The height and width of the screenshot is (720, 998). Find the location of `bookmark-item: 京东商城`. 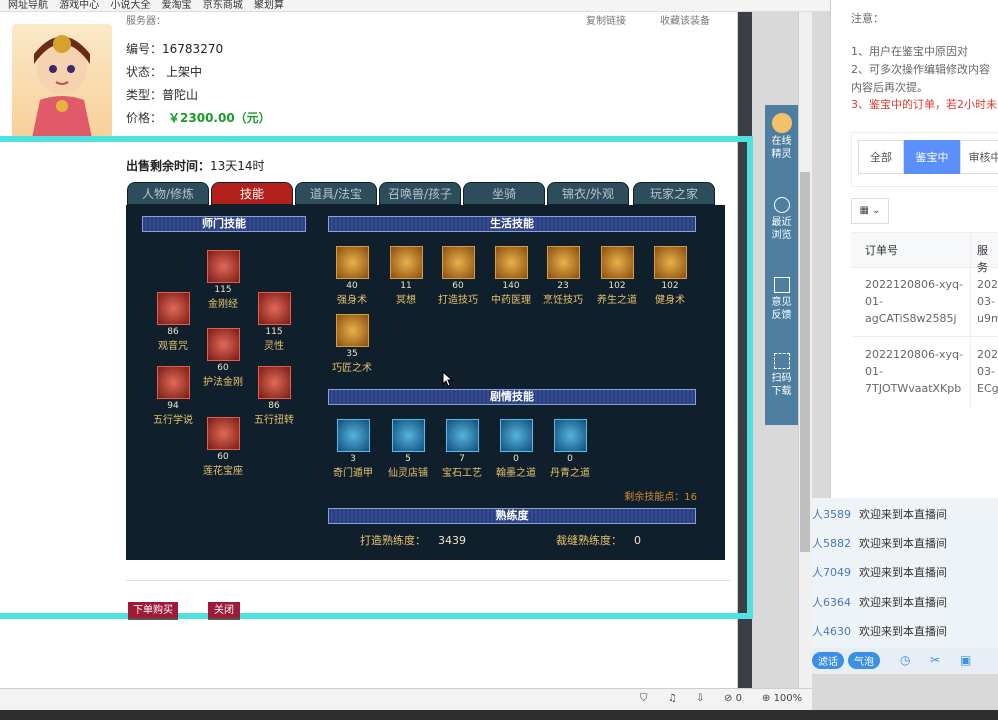

bookmark-item: 京东商城 is located at coordinates (223, 6).